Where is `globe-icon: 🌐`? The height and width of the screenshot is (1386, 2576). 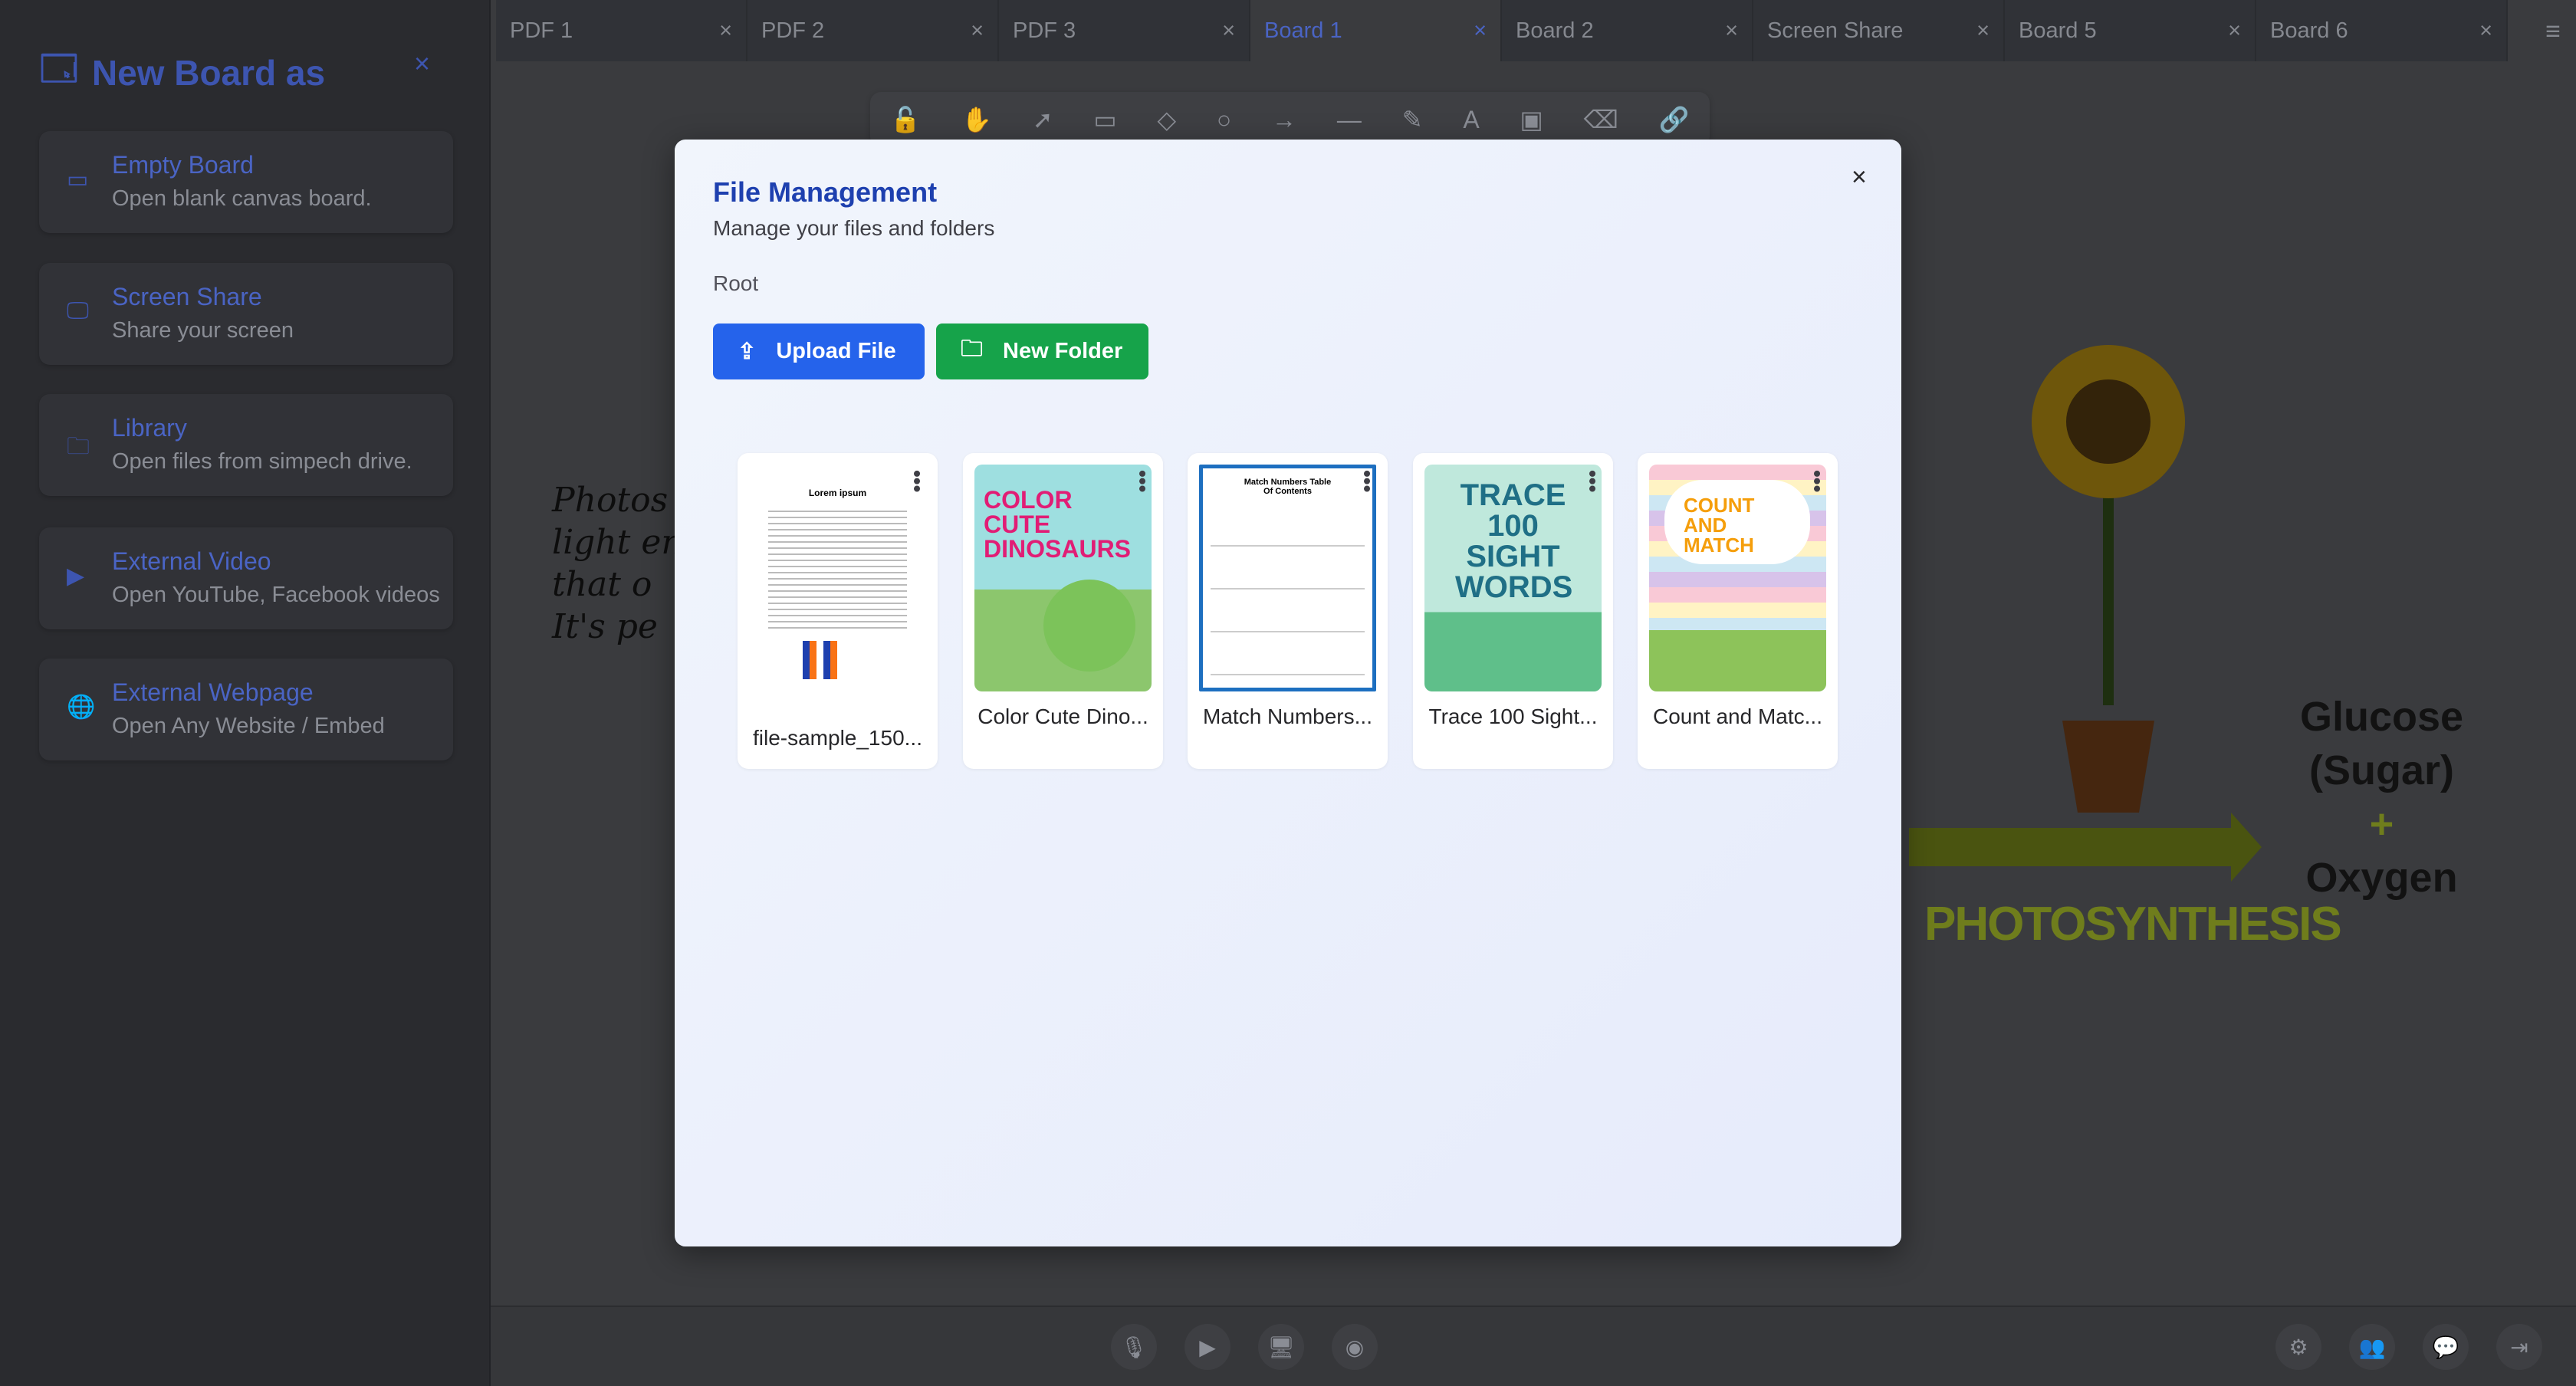
globe-icon: 🌐 is located at coordinates (81, 707).